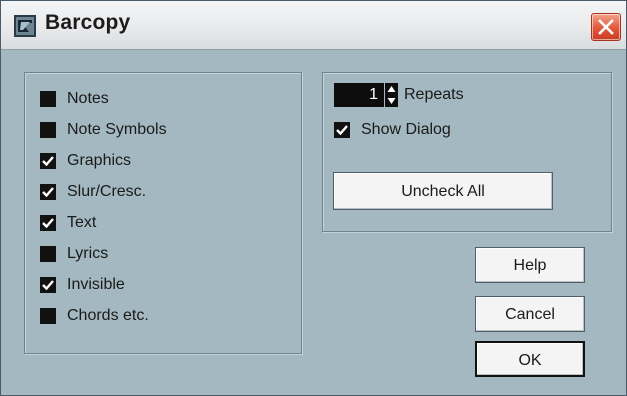  What do you see at coordinates (530, 265) in the screenshot?
I see `help-button: Help` at bounding box center [530, 265].